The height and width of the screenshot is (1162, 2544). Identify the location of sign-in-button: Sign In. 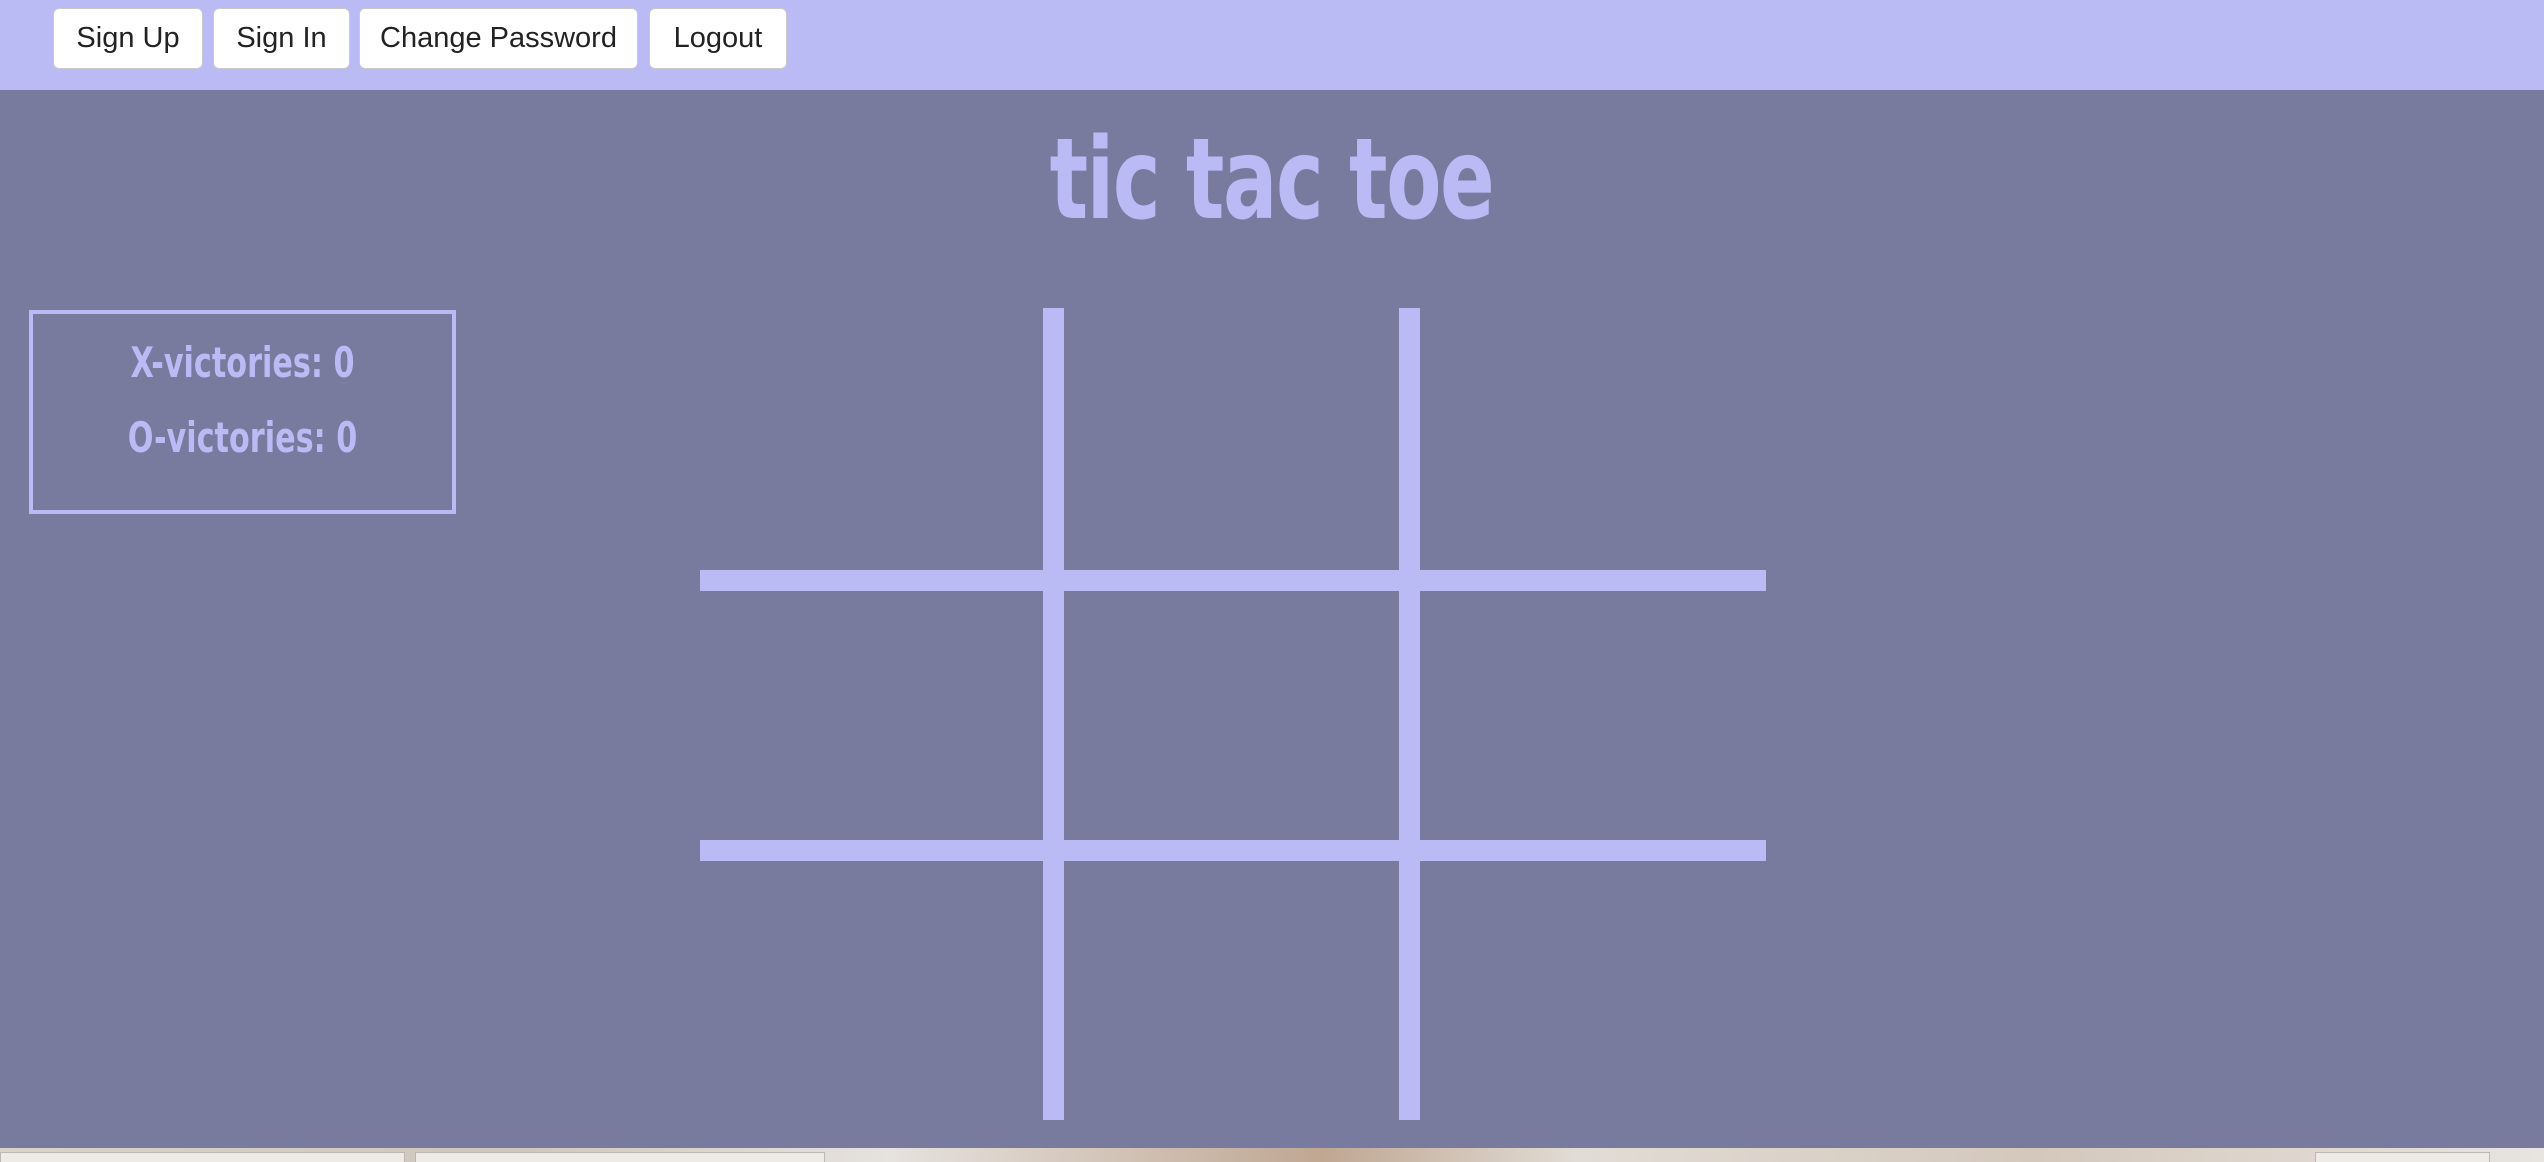
(281, 38).